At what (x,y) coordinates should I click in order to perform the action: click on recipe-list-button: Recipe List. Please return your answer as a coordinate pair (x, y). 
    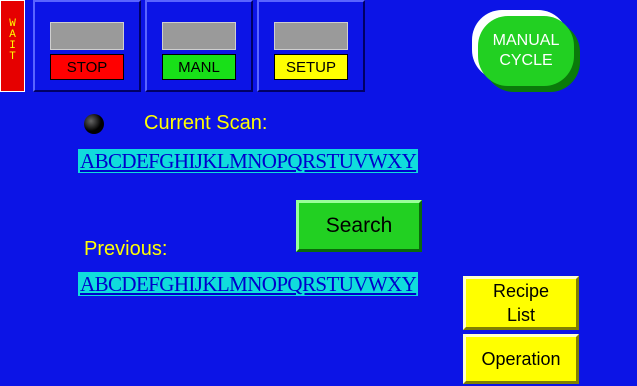
    Looking at the image, I should click on (521, 303).